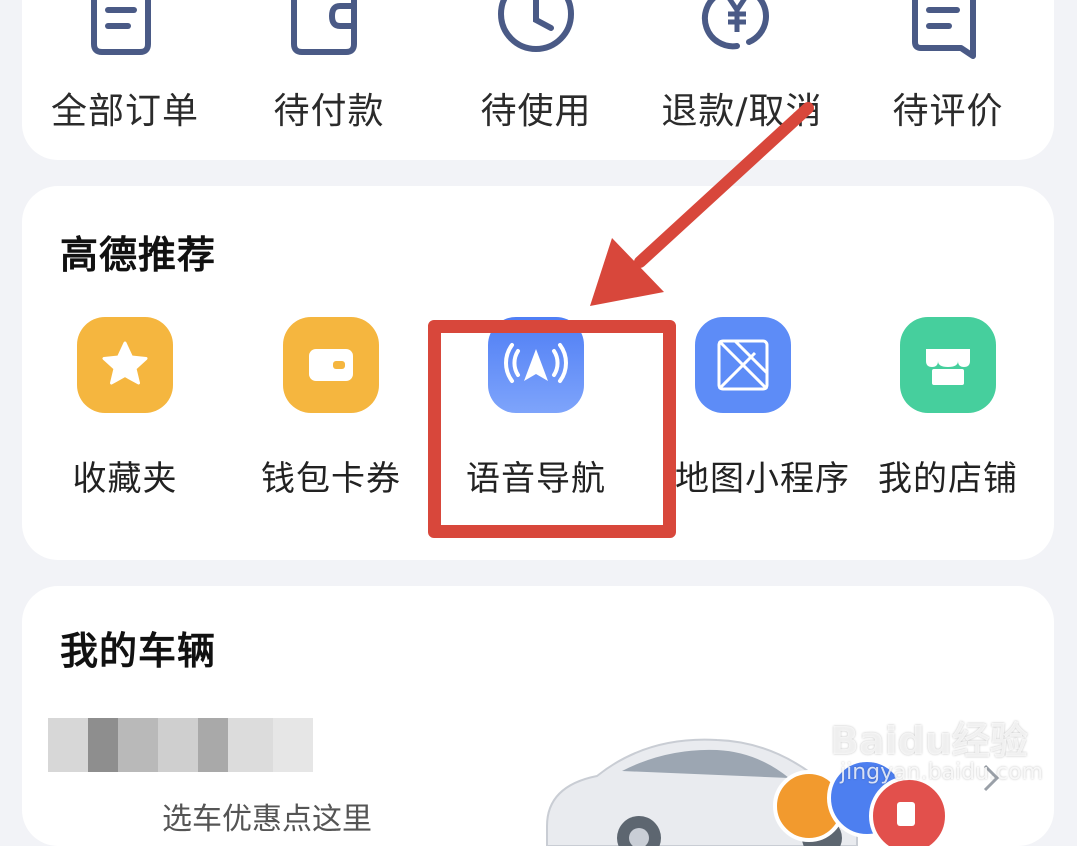  I want to click on watermark: Baidu经验 jingyan.baidu.com, so click(936, 753).